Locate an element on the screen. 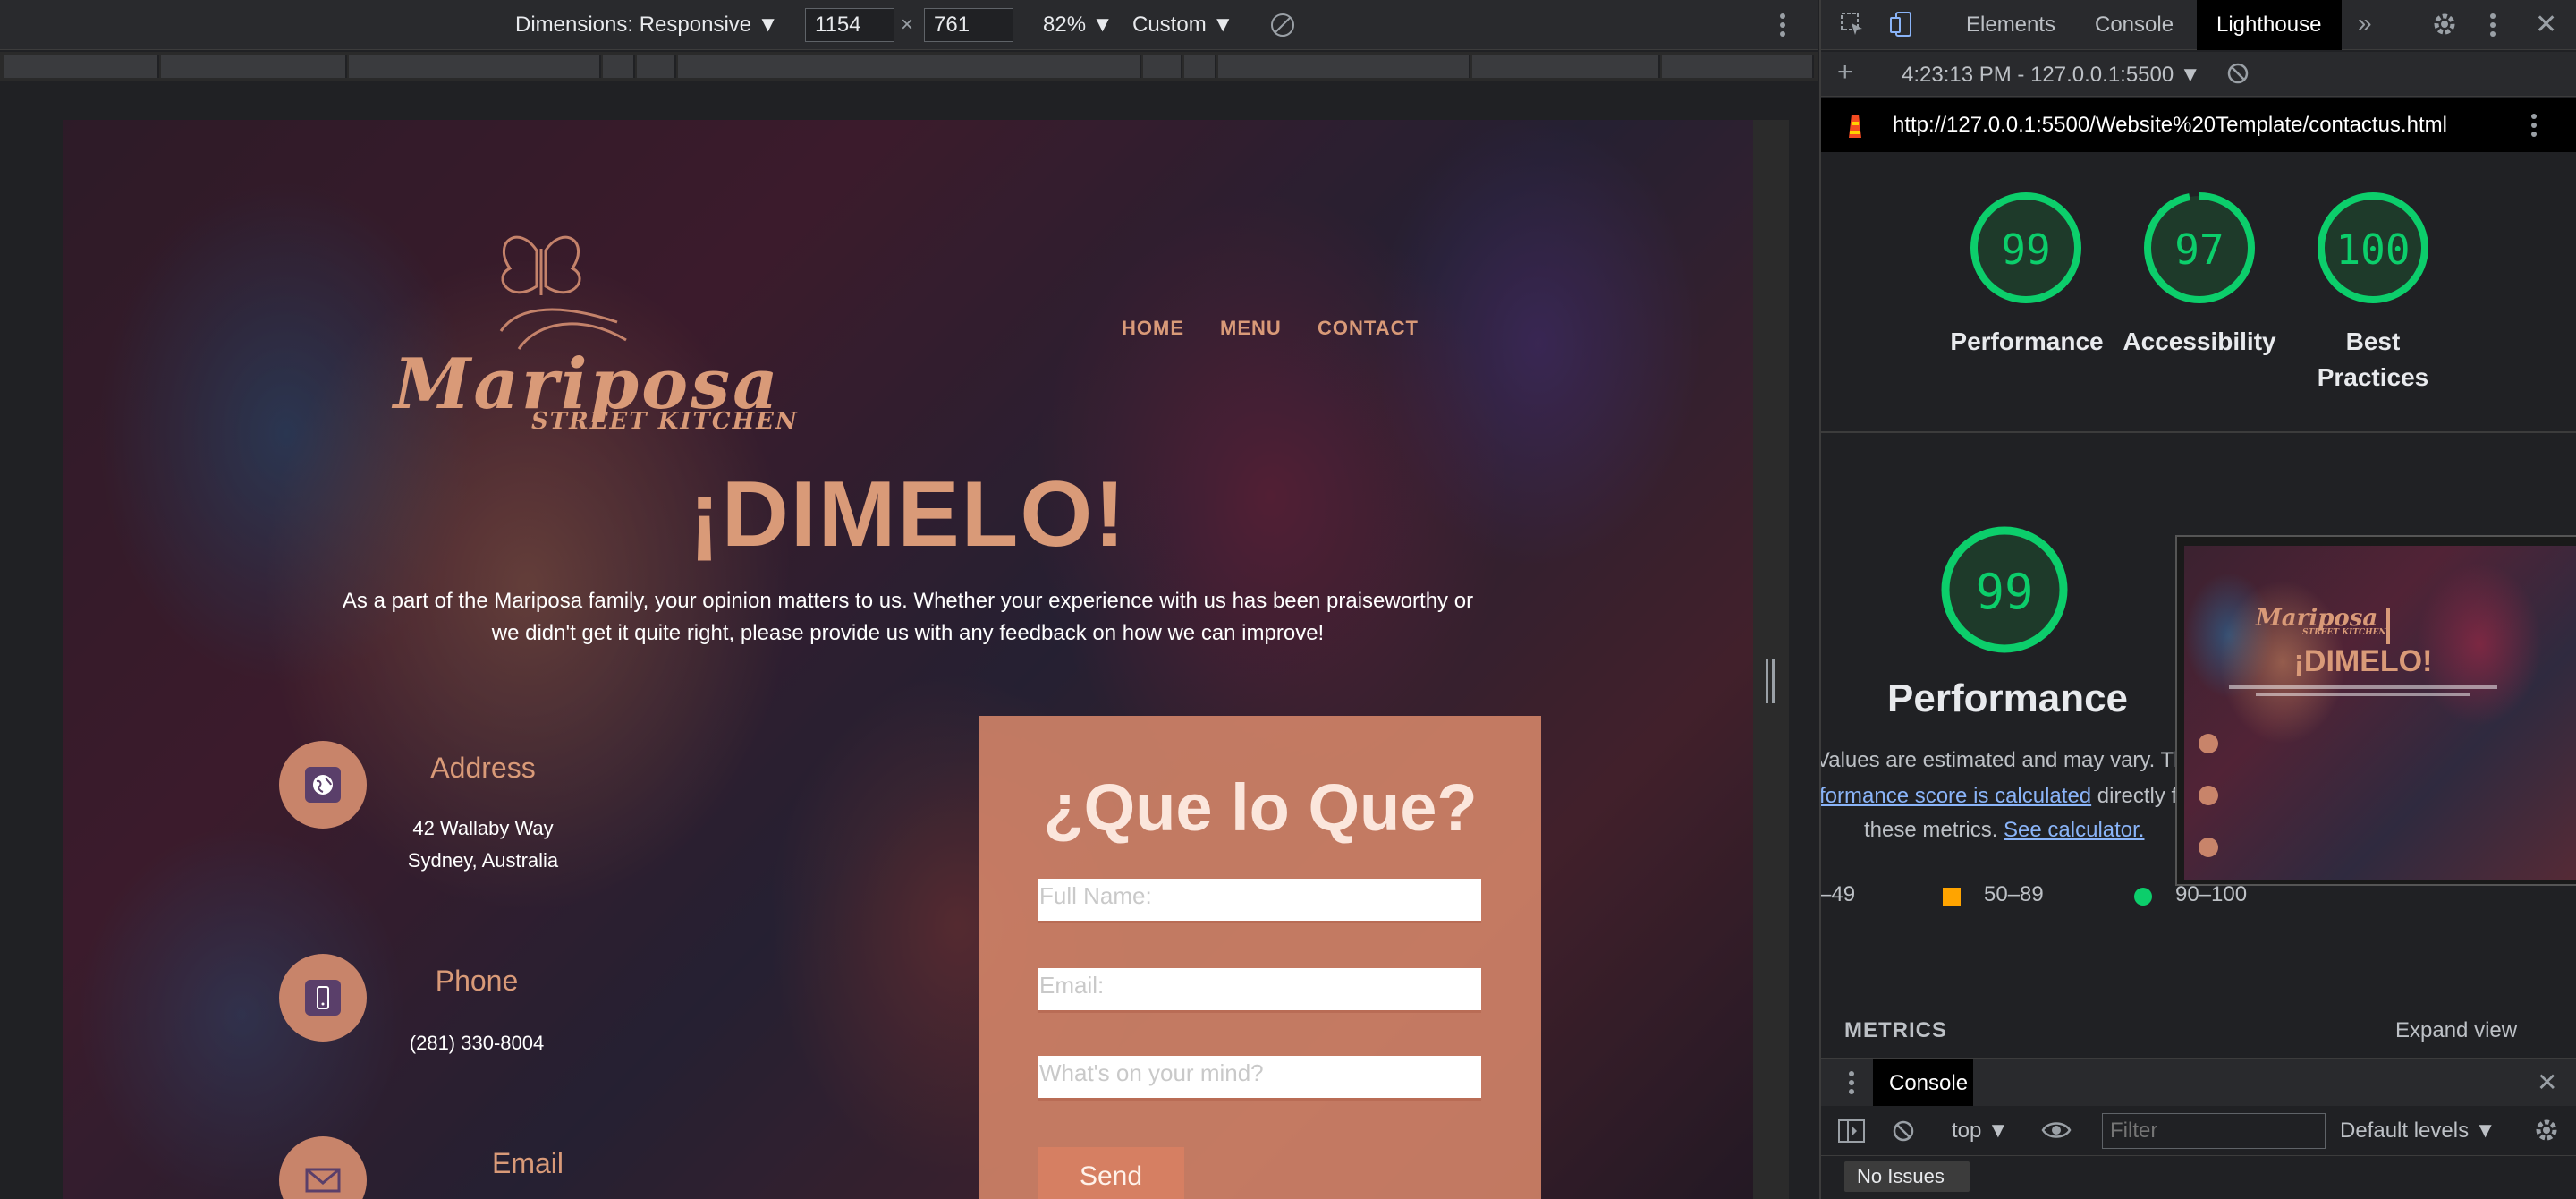 The image size is (2576, 1199). estimate-note-2: directly f is located at coordinates (2134, 796).